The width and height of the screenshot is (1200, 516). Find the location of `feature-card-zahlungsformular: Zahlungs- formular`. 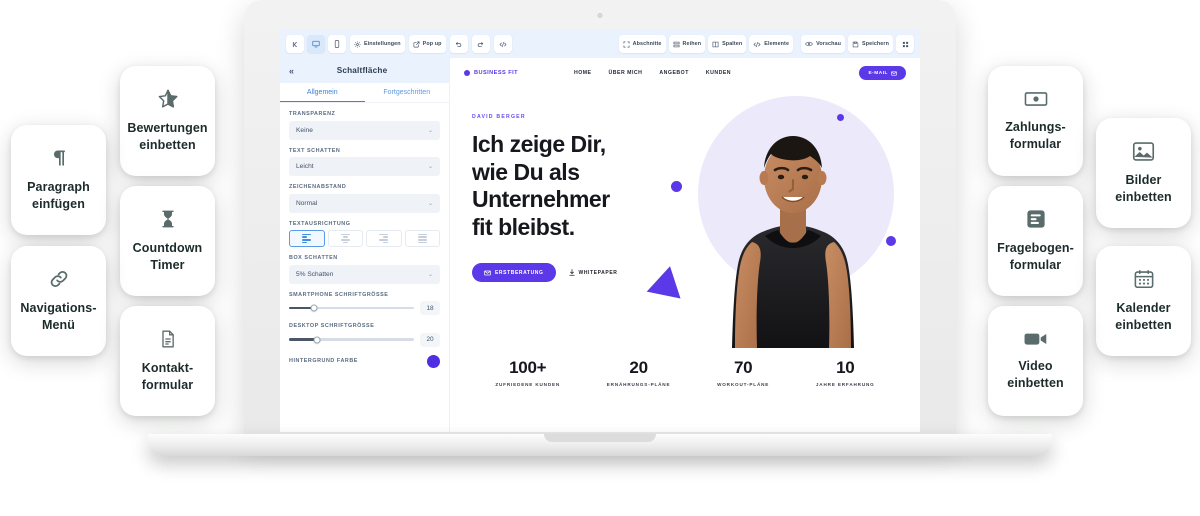

feature-card-zahlungsformular: Zahlungs- formular is located at coordinates (1035, 121).